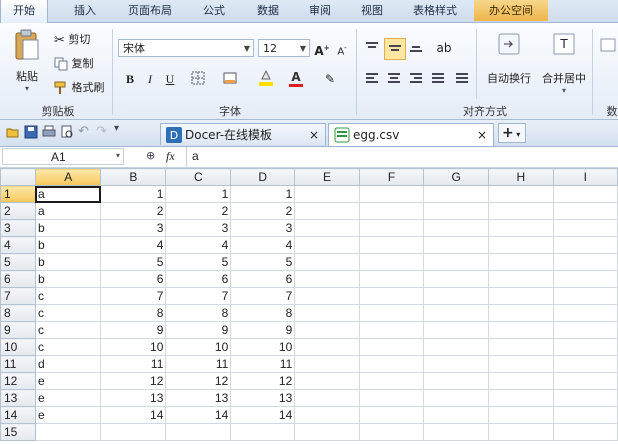 This screenshot has height=444, width=618. What do you see at coordinates (444, 48) in the screenshot?
I see `text-direction-icon: ab` at bounding box center [444, 48].